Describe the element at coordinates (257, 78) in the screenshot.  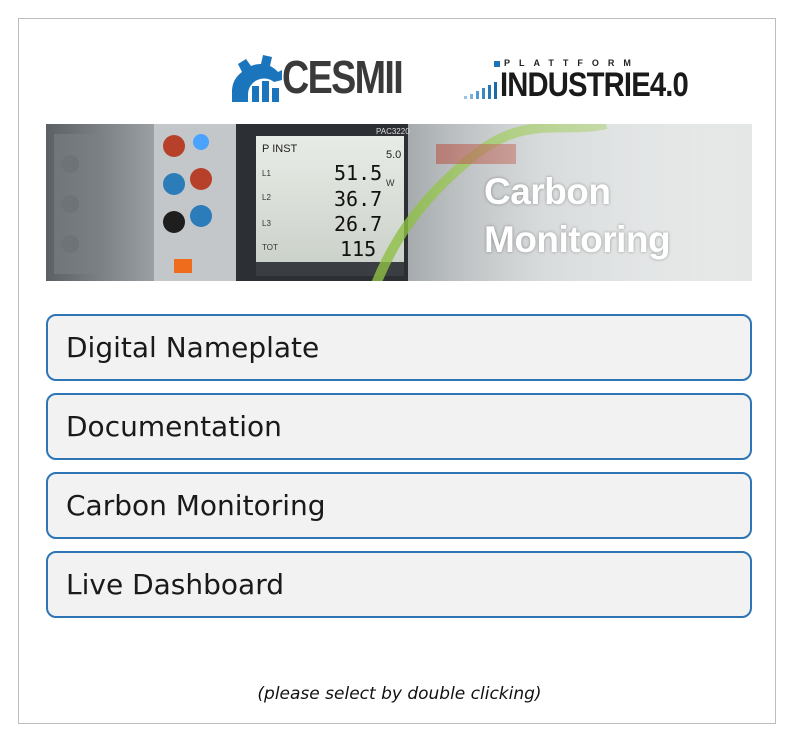
I see `cesmii-gear-icon` at that location.